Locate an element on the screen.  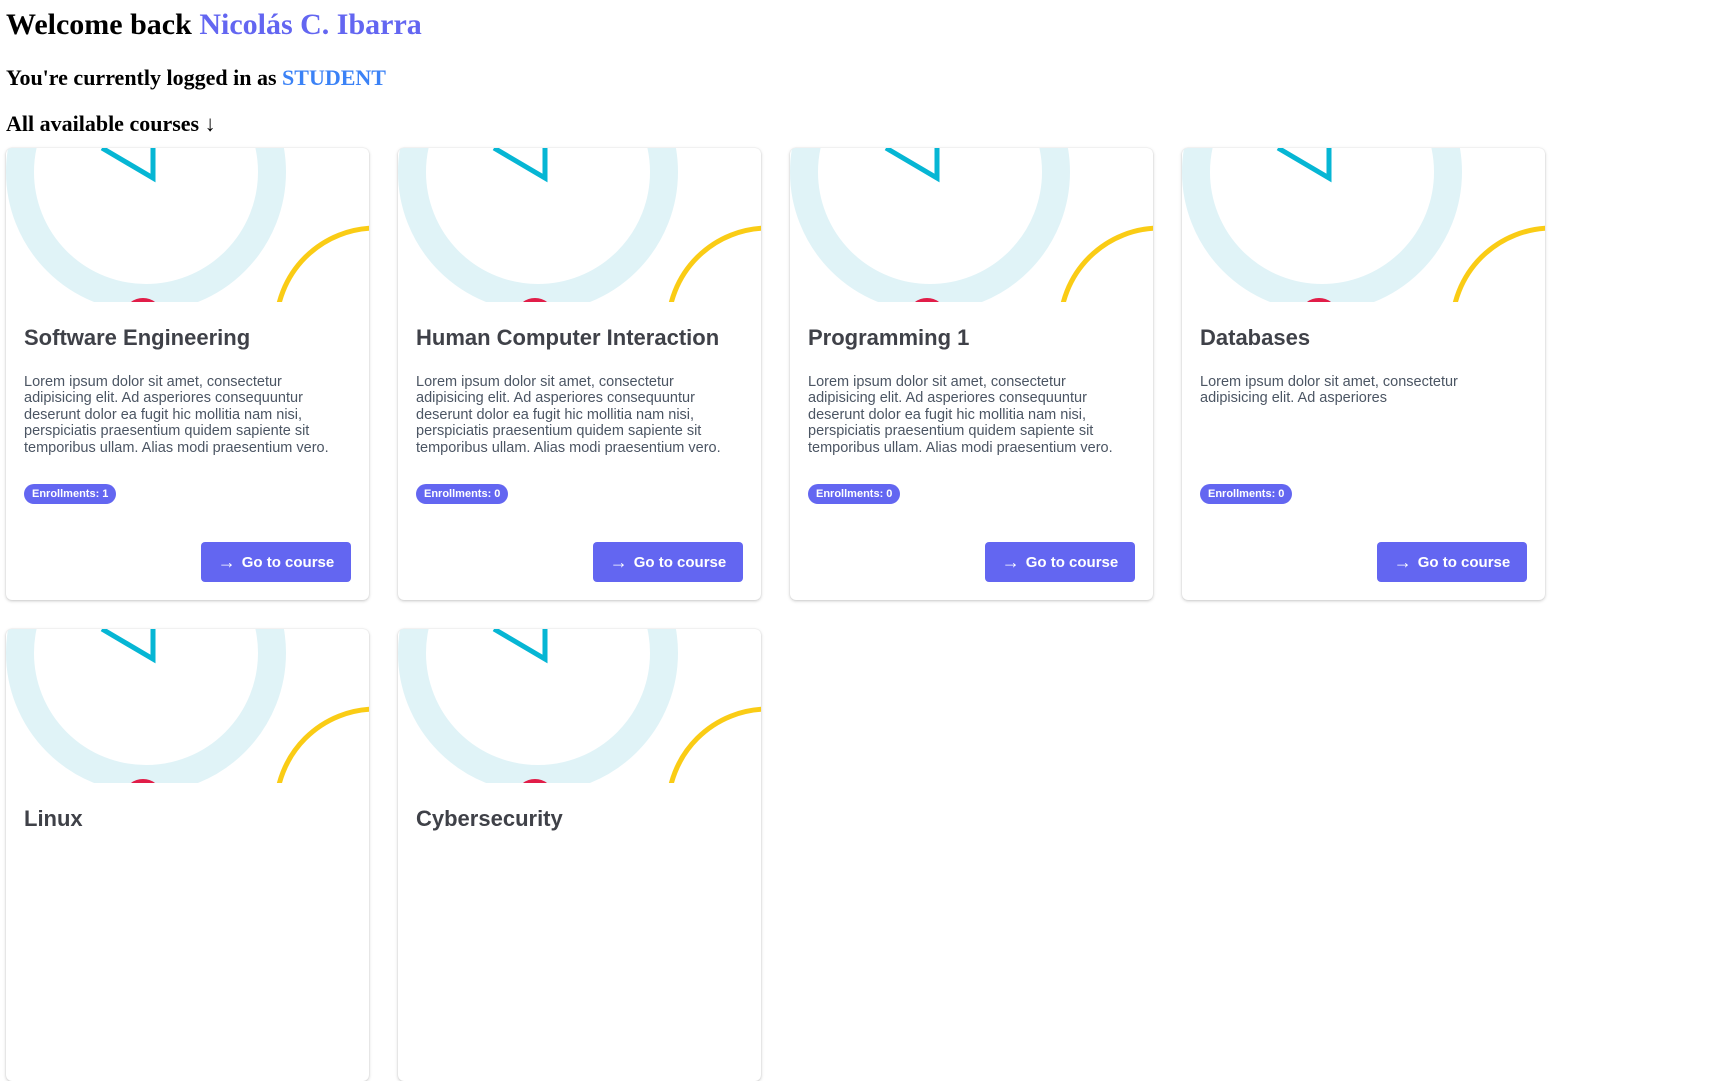
course-title: Human Computer Interaction is located at coordinates (568, 337).